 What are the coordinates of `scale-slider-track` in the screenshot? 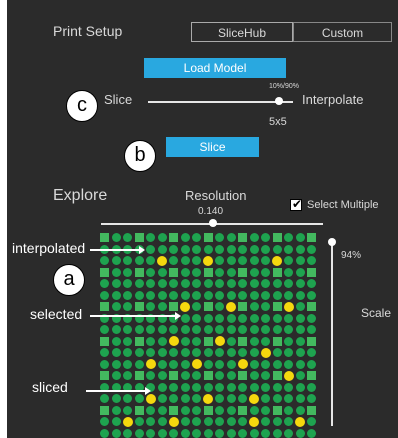 It's located at (332, 334).